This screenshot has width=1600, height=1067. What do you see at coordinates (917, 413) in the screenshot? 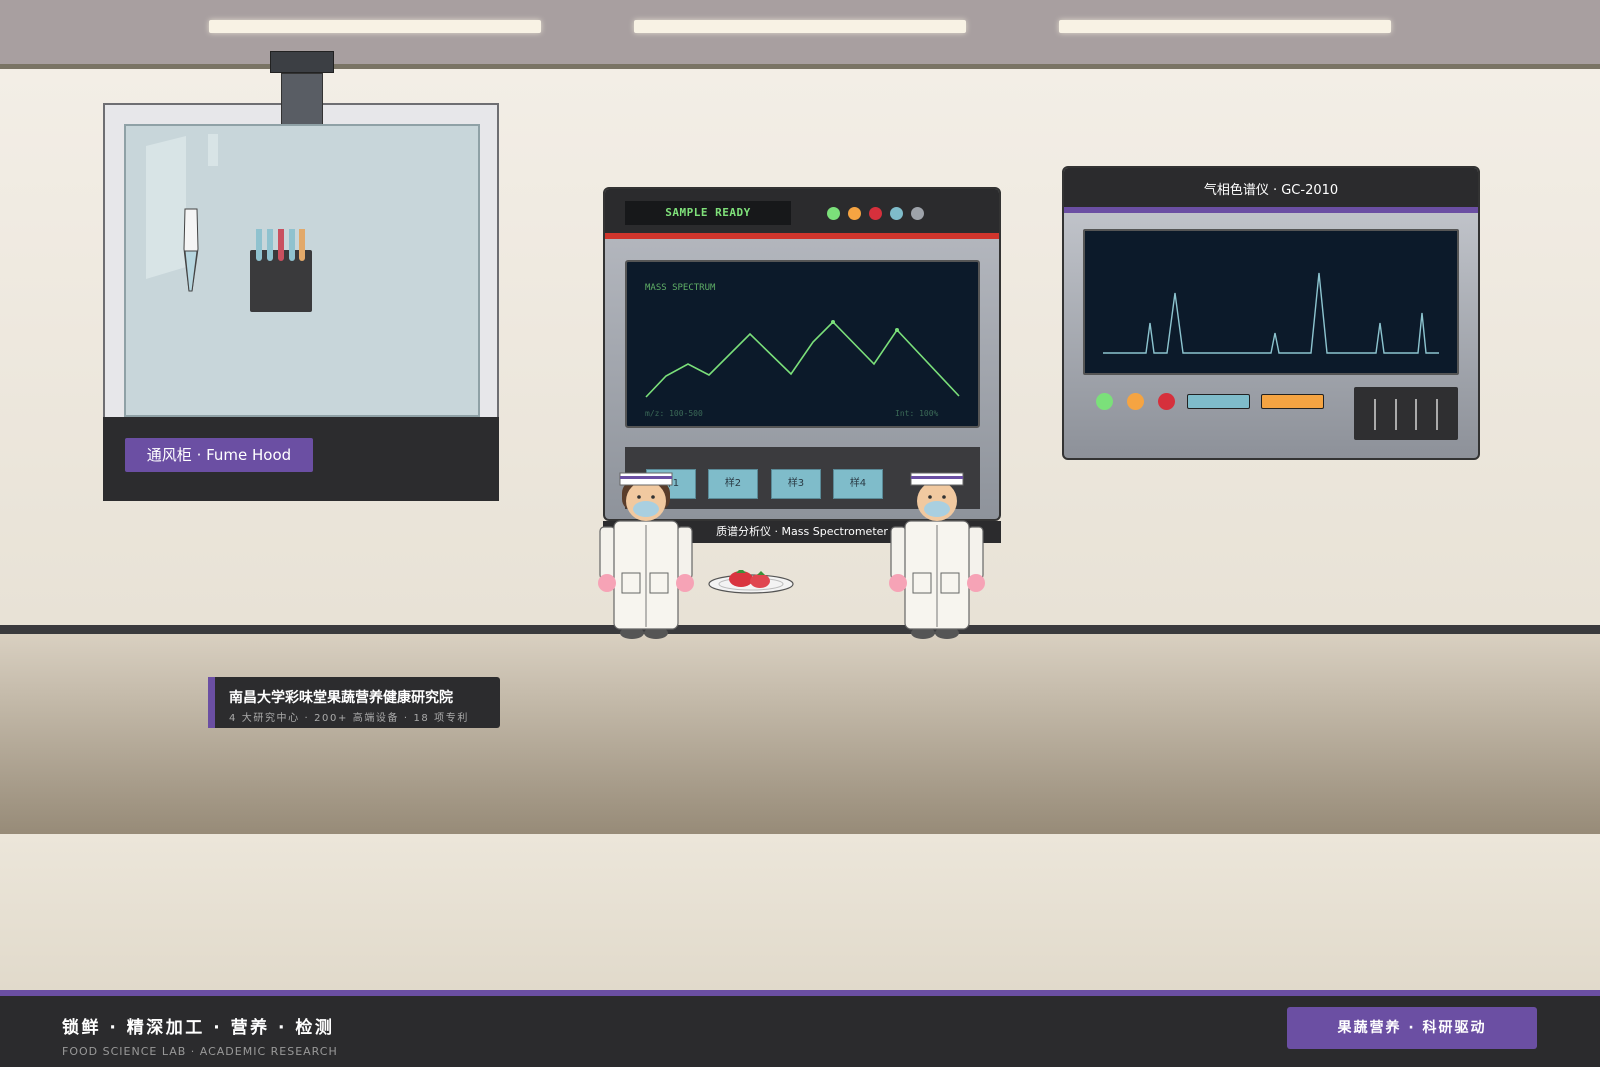
I see `ms-intensity: Int: 100%` at bounding box center [917, 413].